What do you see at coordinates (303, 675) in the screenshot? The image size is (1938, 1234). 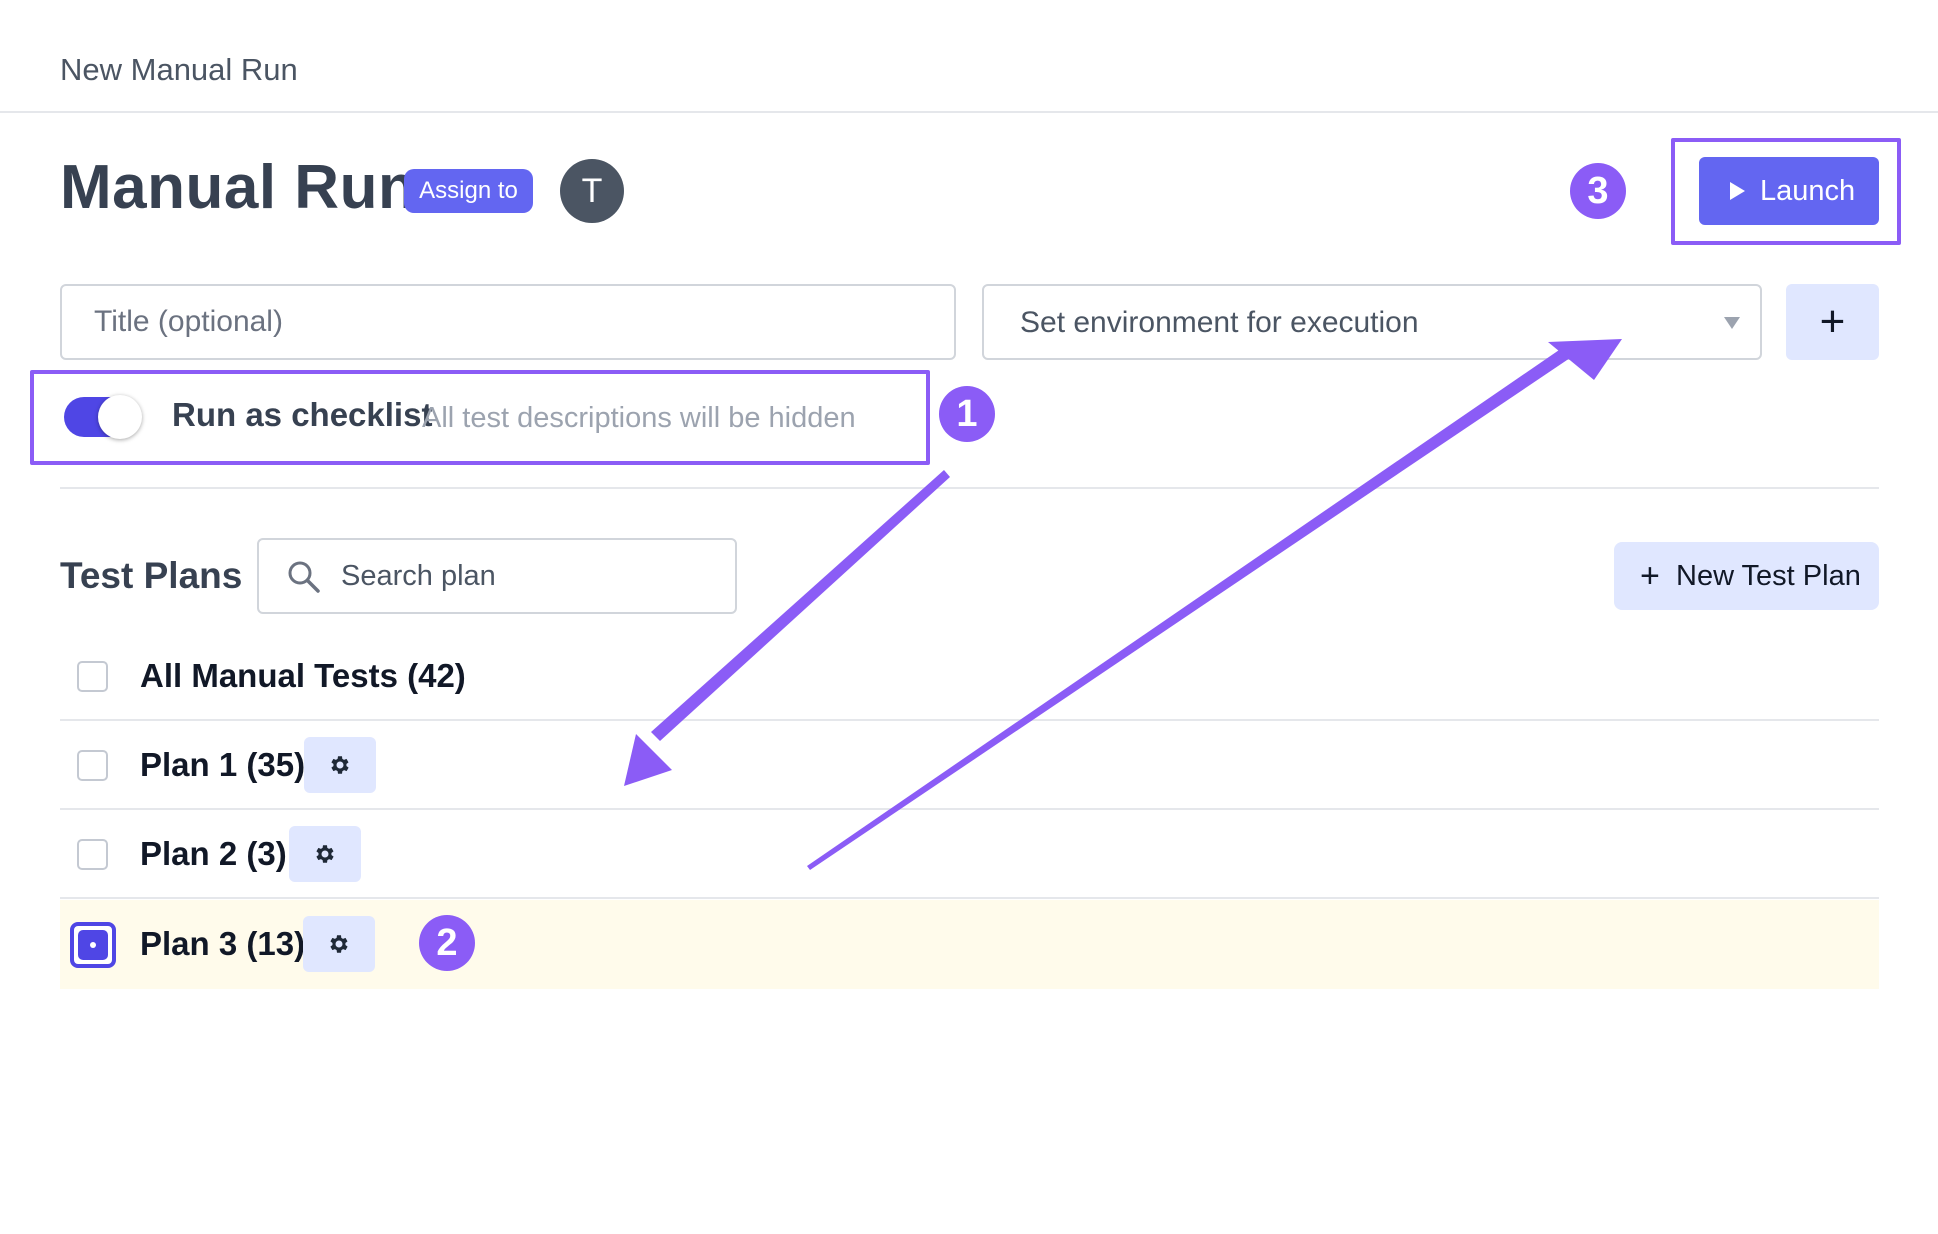 I see `plan-label: All Manual Tests (42)` at bounding box center [303, 675].